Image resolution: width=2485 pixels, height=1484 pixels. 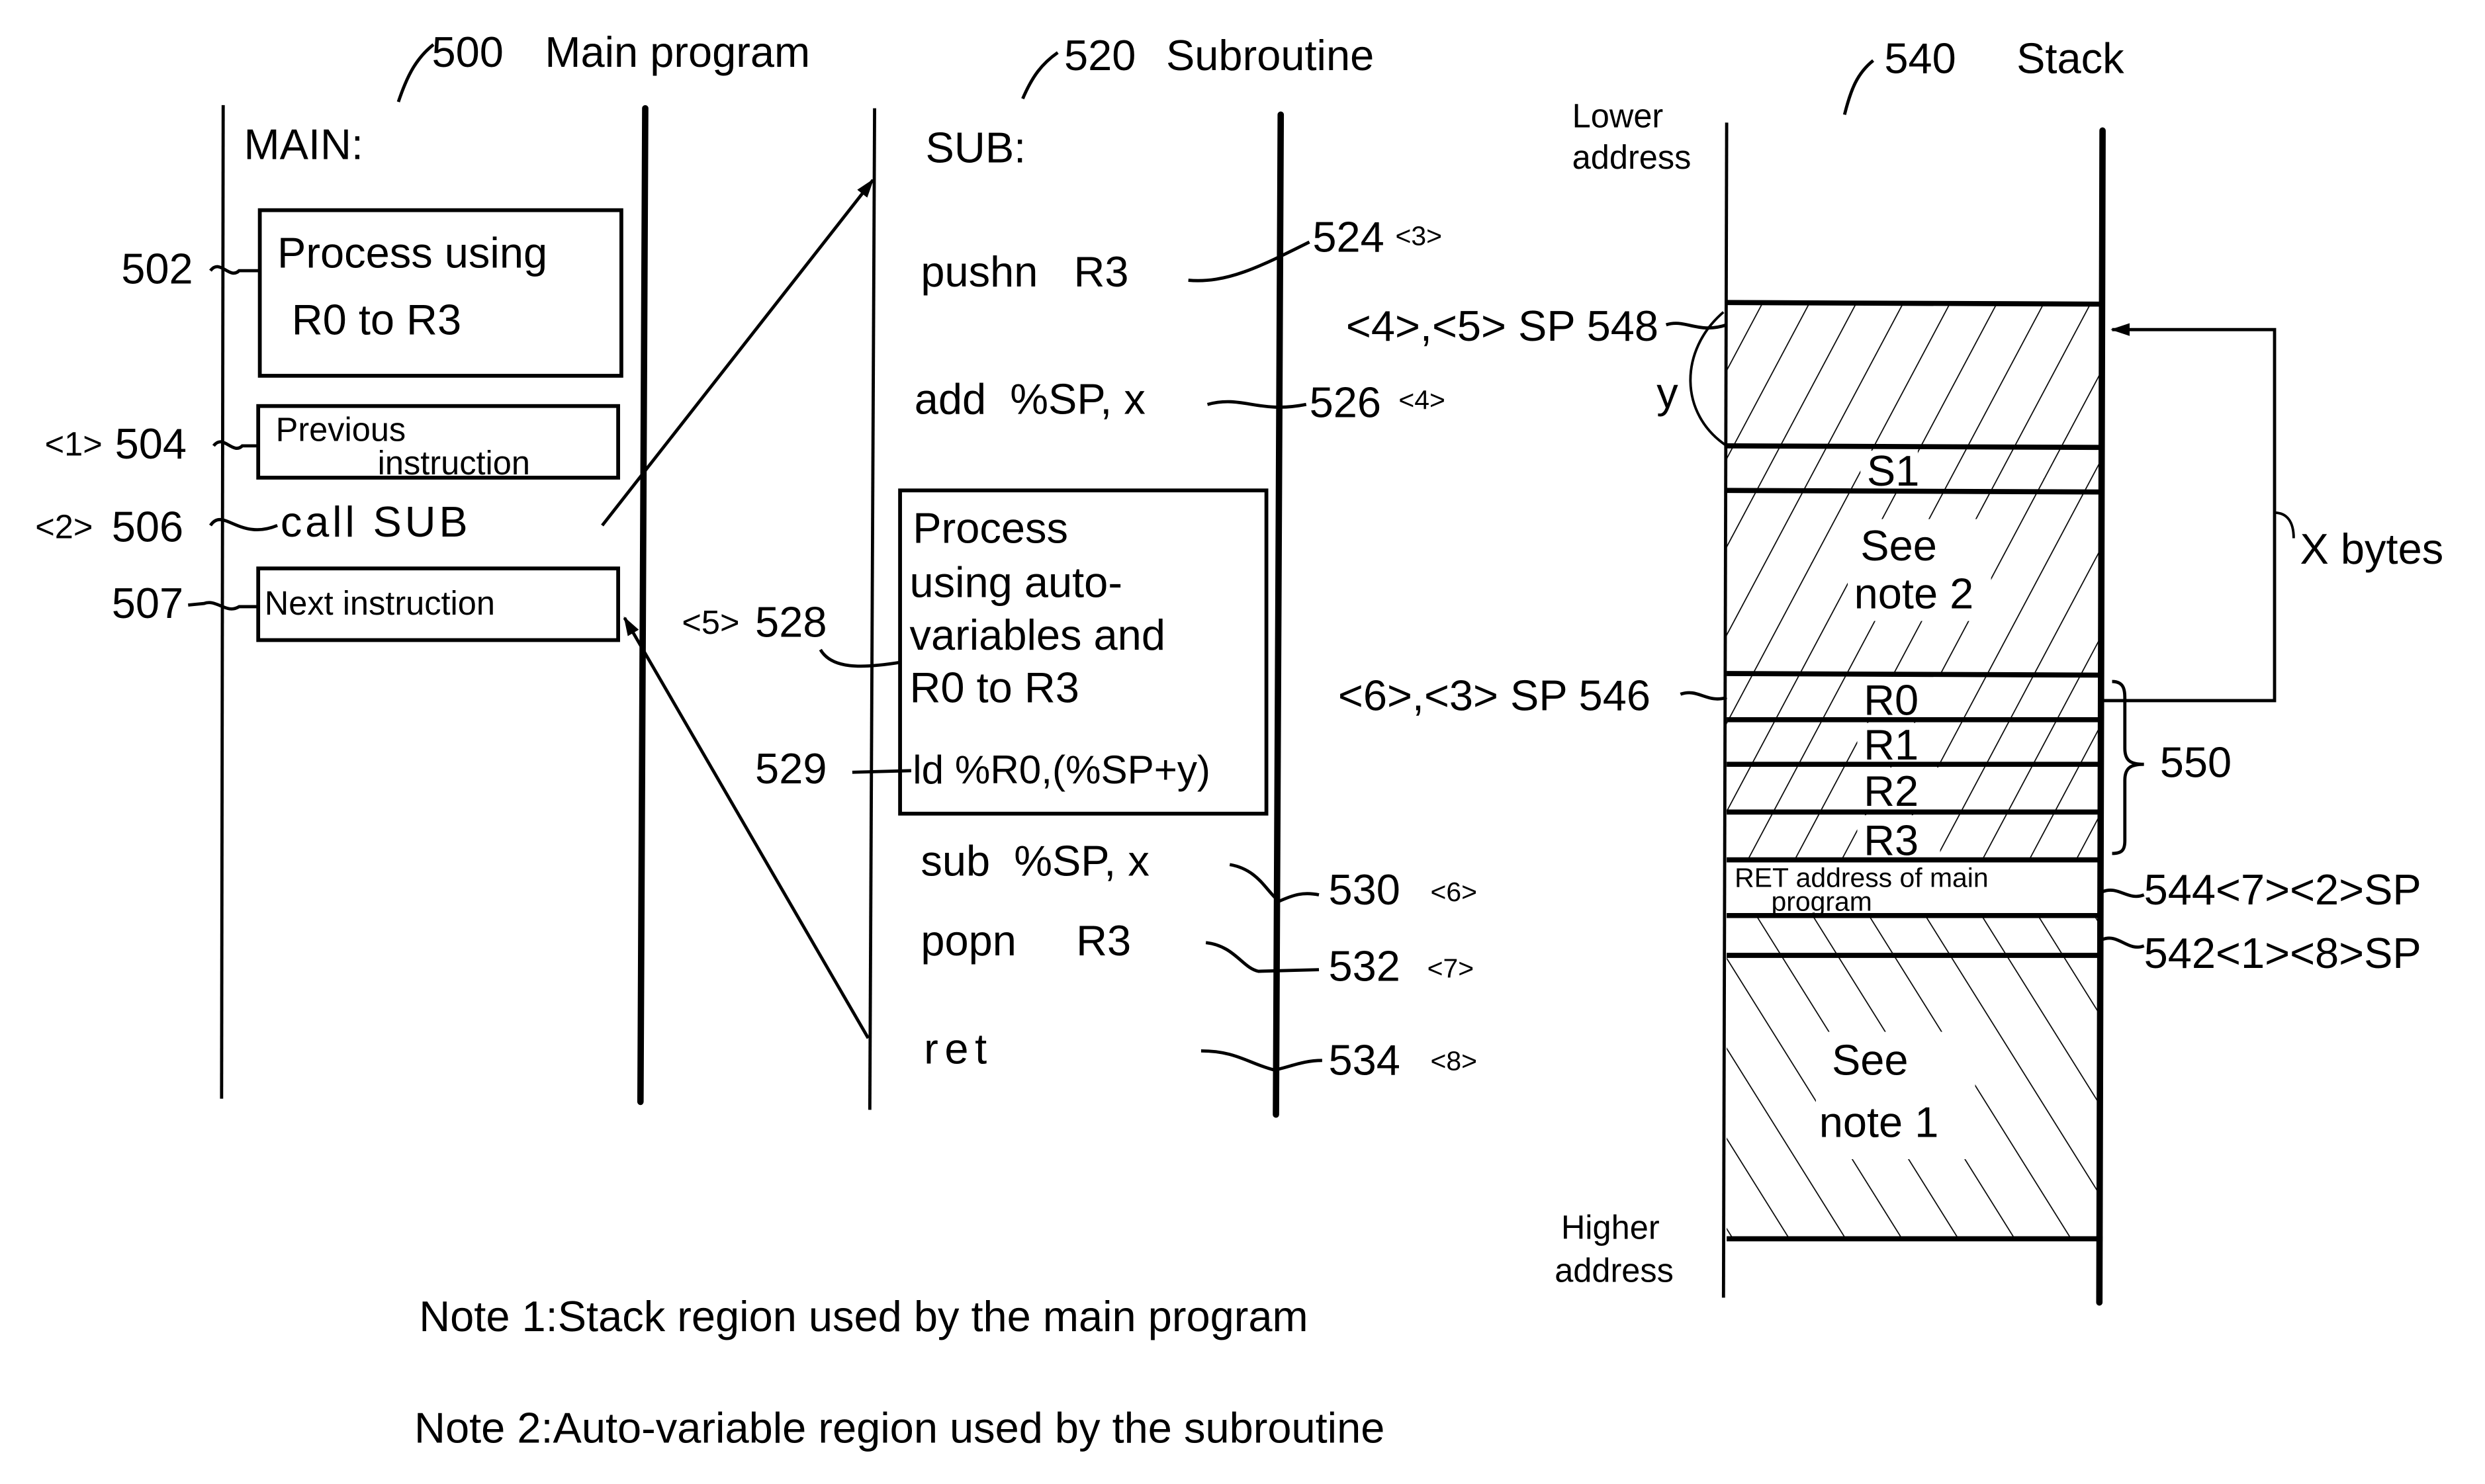 What do you see at coordinates (1279, 615) in the screenshot?
I see `sub-right-rail` at bounding box center [1279, 615].